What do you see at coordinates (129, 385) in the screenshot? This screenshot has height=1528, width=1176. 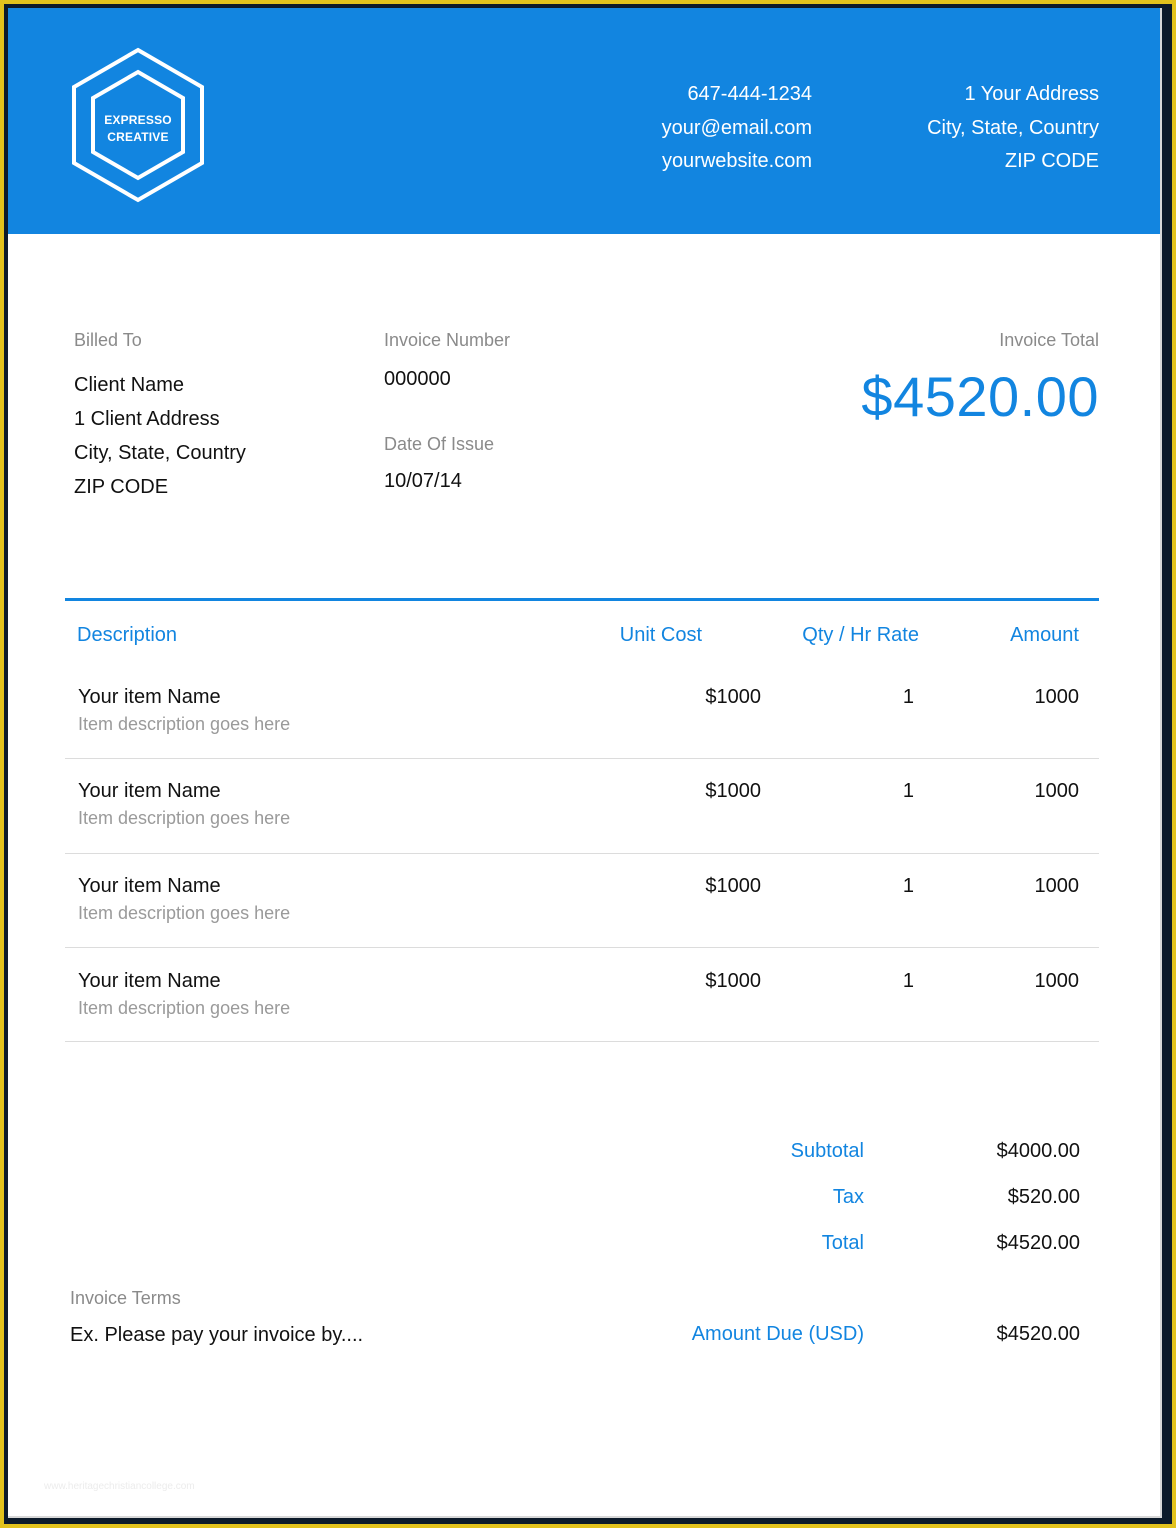 I see `client-name: Client Name` at bounding box center [129, 385].